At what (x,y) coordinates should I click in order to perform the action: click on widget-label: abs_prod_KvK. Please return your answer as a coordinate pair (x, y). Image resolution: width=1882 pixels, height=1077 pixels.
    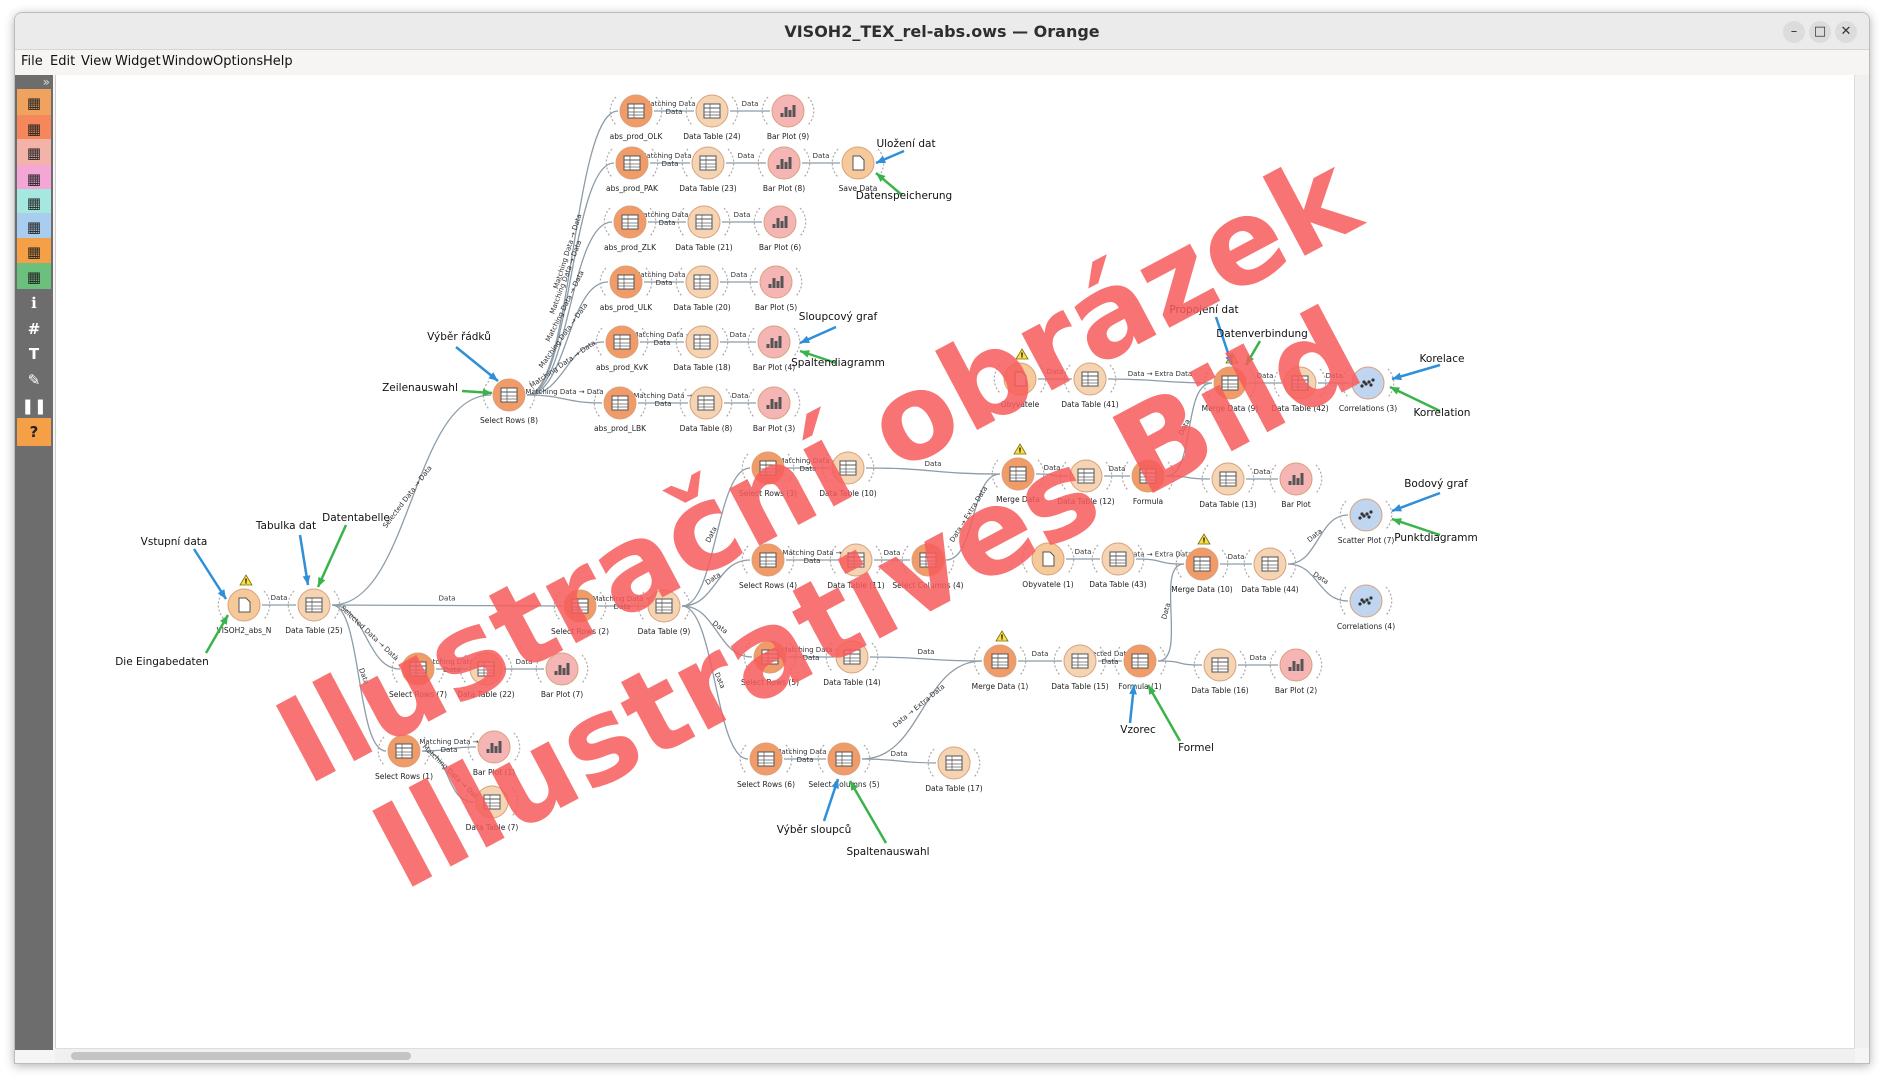
    Looking at the image, I should click on (622, 367).